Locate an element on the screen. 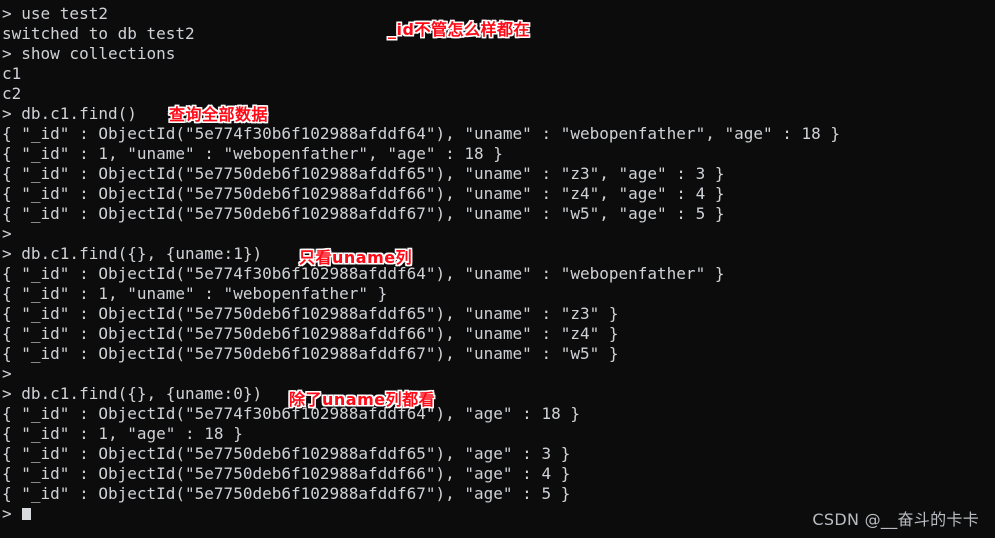 This screenshot has height=538, width=995. terminal-line: { "_id" : 1, "uname" : "webopenfather" } is located at coordinates (195, 293).